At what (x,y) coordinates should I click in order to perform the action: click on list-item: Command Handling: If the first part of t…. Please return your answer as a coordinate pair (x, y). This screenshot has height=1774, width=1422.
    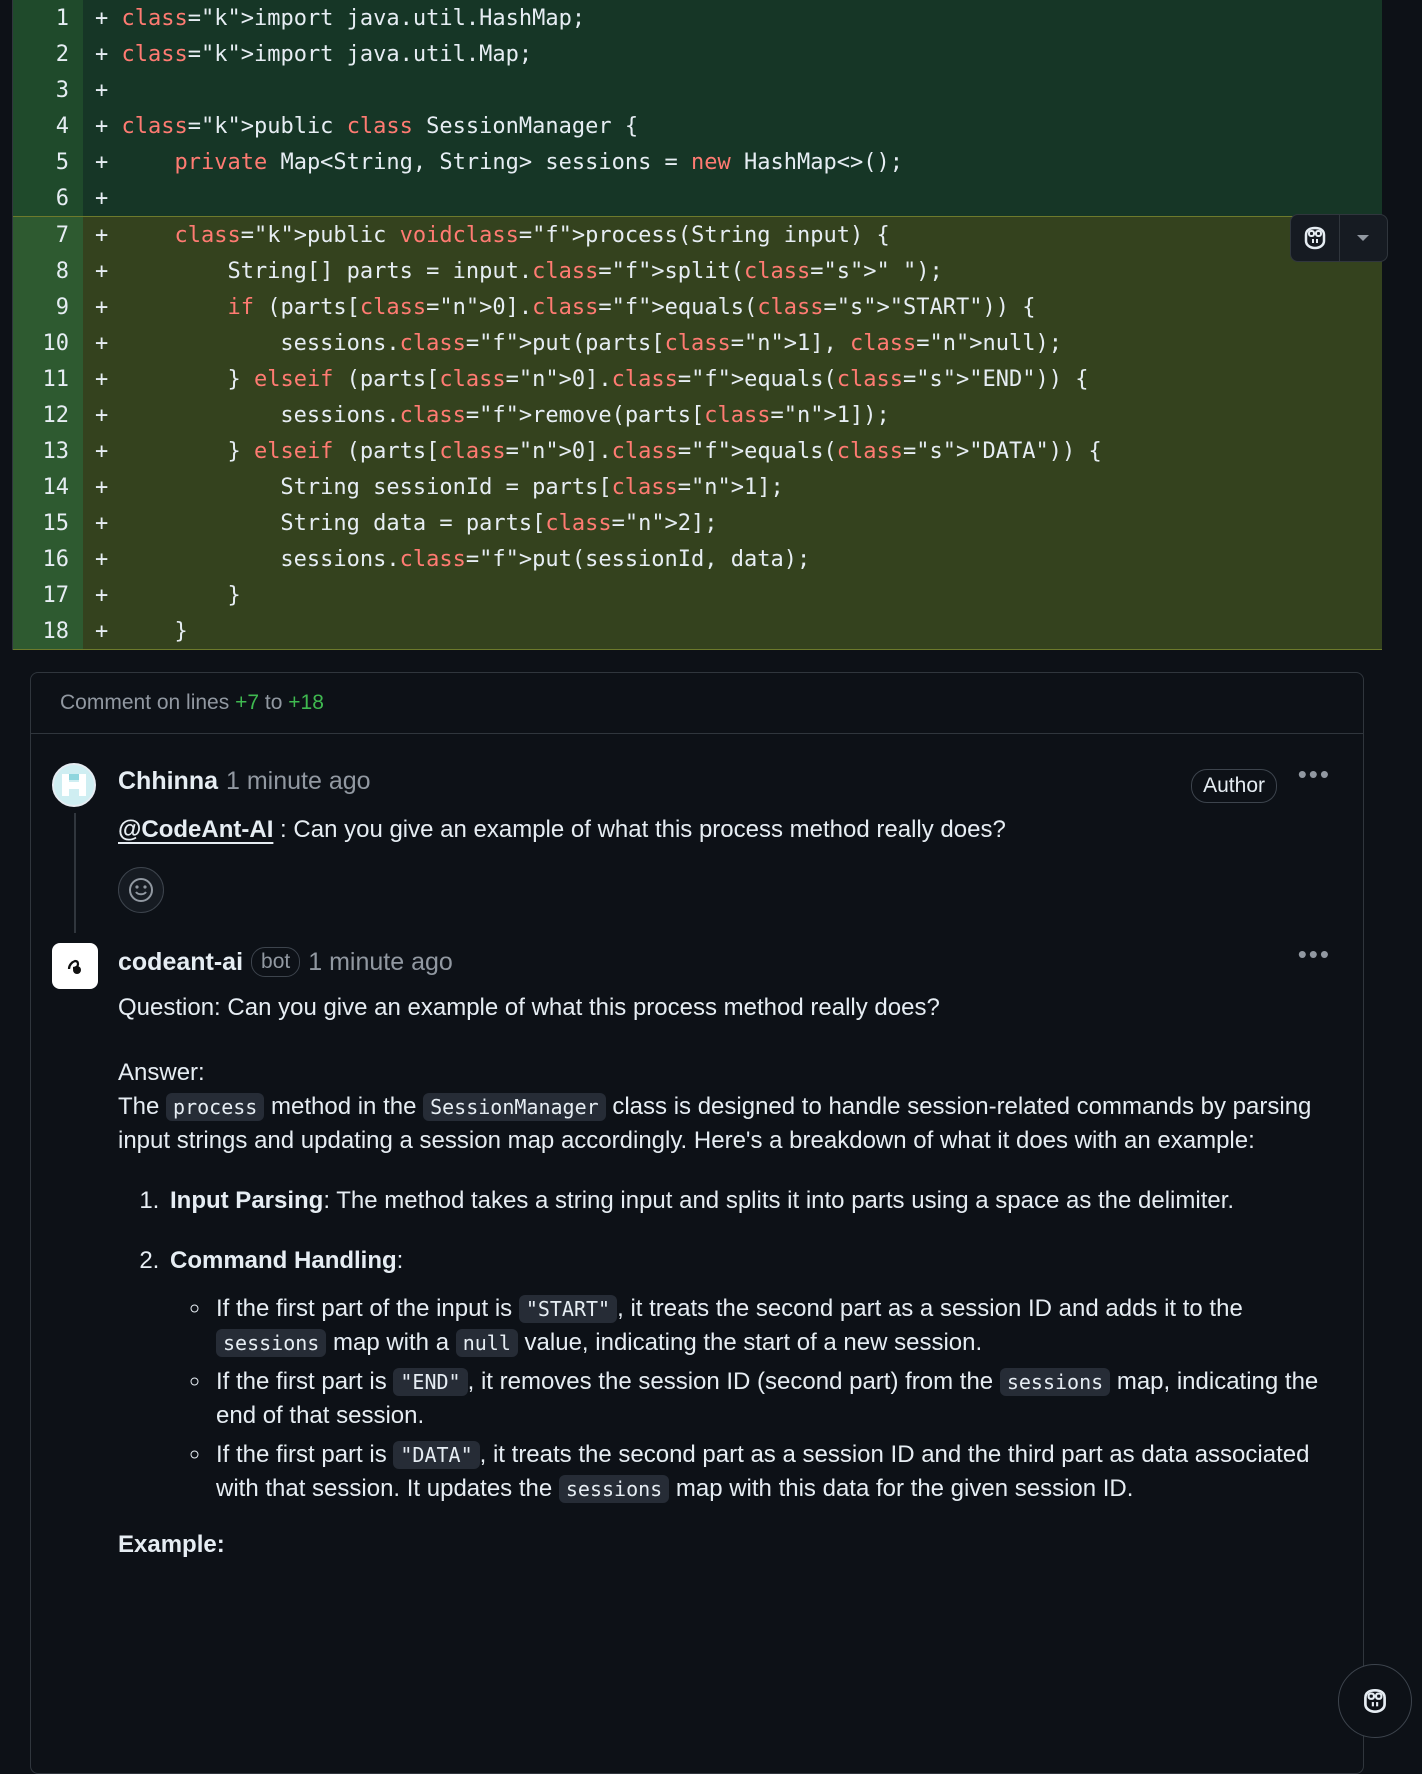
    Looking at the image, I should click on (749, 1375).